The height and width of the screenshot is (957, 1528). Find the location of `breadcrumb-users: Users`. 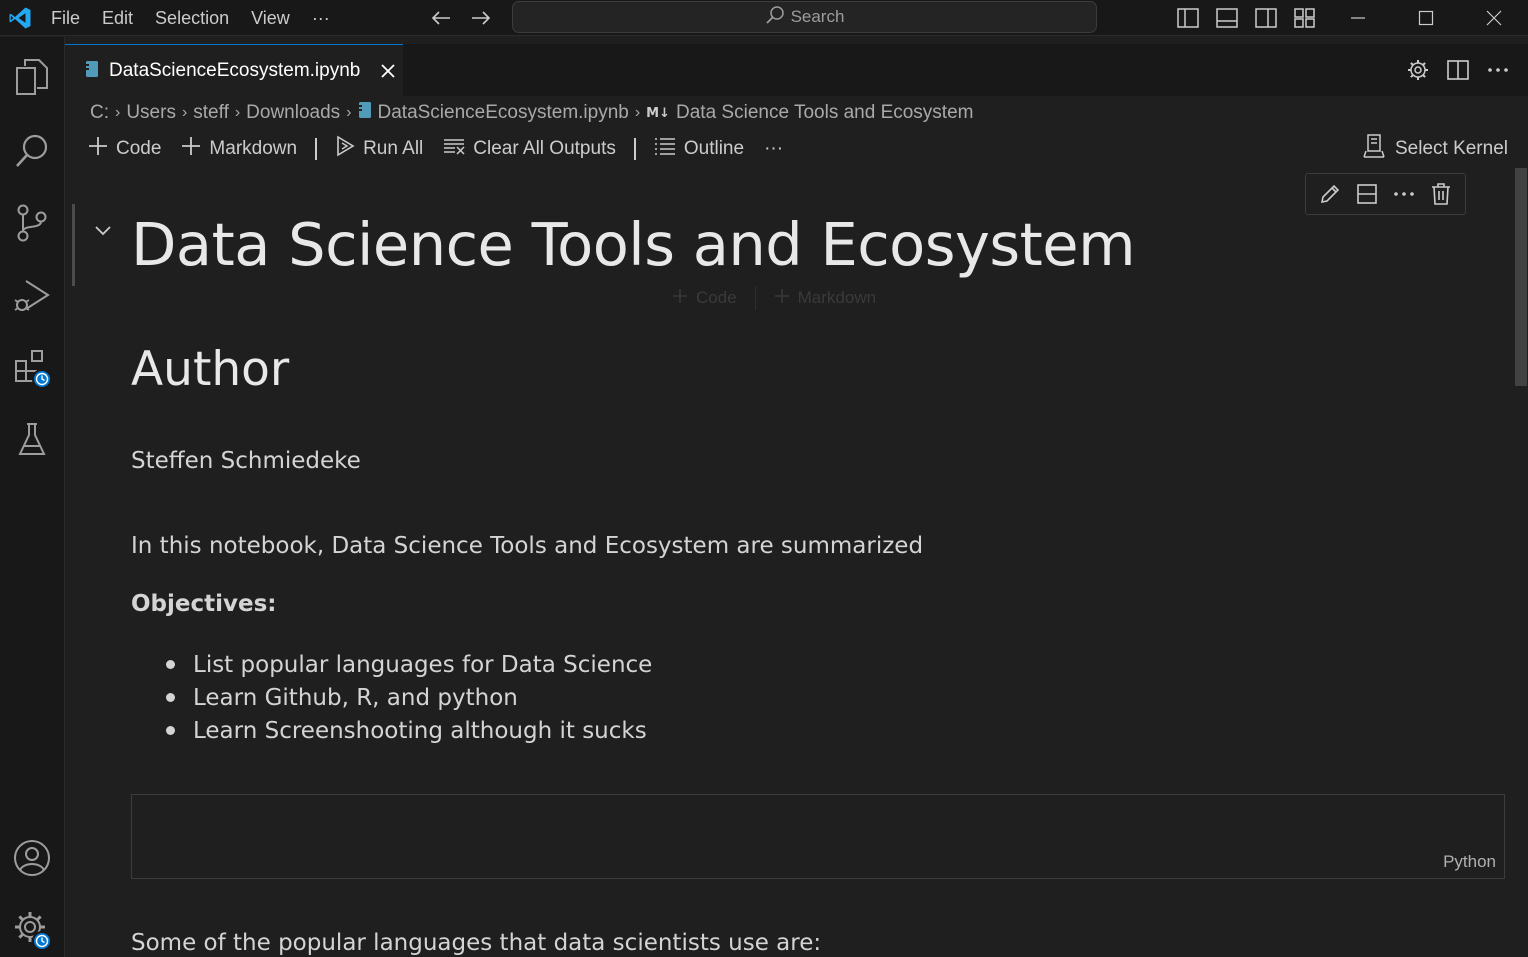

breadcrumb-users: Users is located at coordinates (151, 113).